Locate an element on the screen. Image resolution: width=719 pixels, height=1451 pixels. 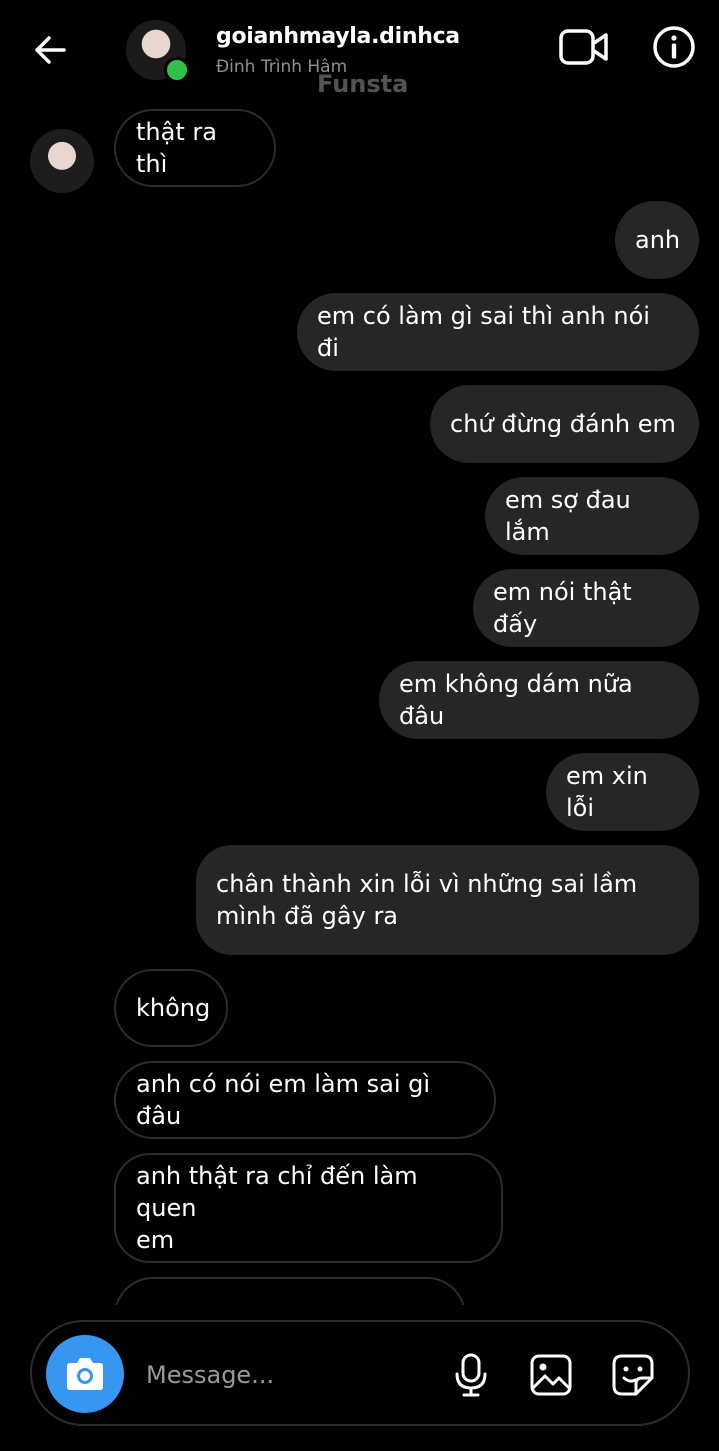
camera-button is located at coordinates (85, 1374).